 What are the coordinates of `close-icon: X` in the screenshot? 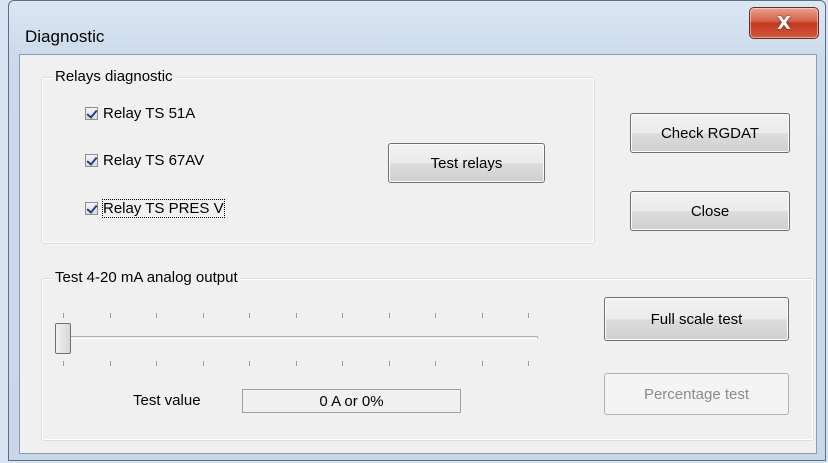 It's located at (784, 23).